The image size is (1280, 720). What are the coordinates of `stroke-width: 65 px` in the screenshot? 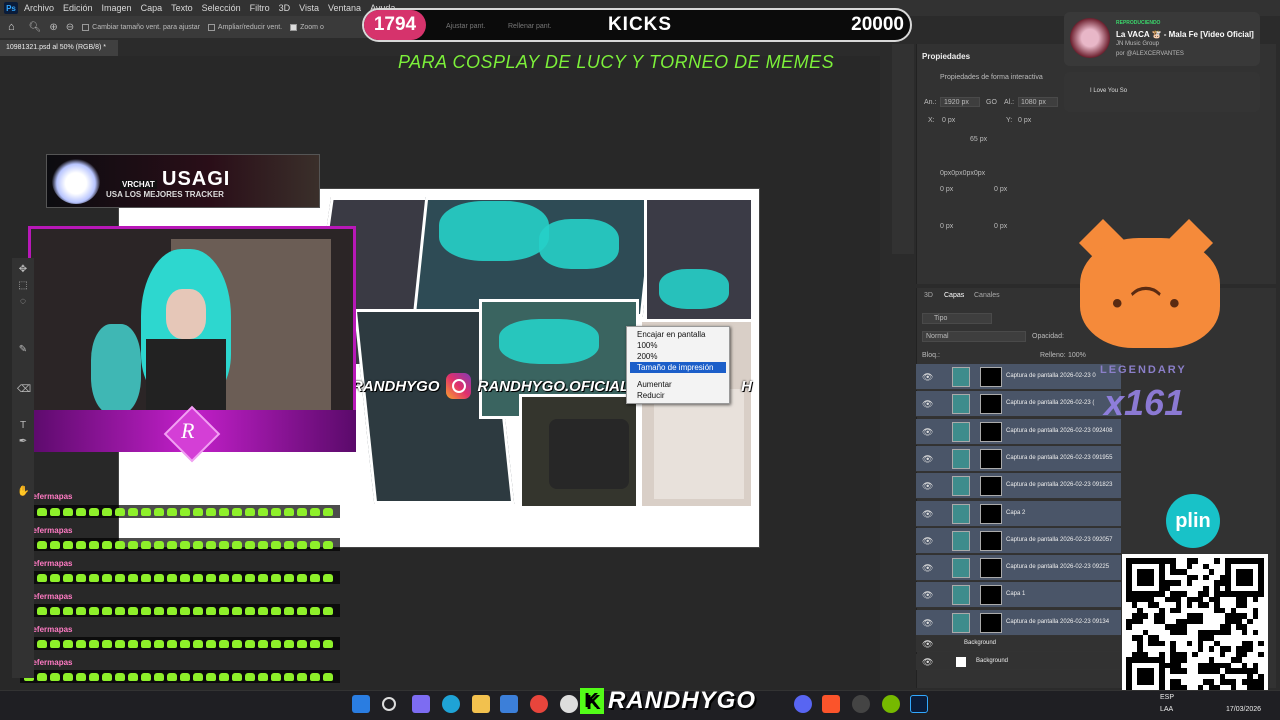 It's located at (978, 139).